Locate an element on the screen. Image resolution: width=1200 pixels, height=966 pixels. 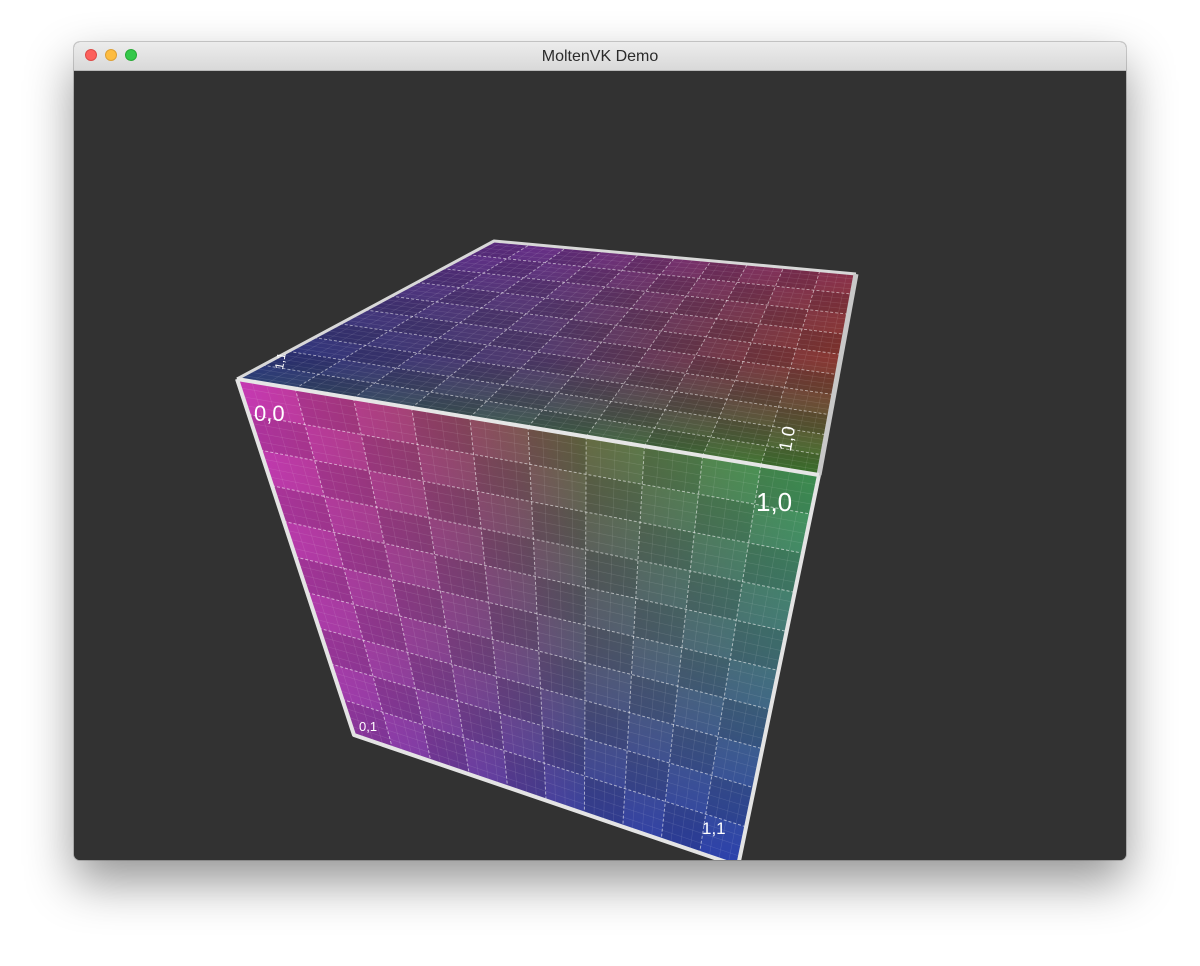
title-bar: MoltenVK Demo is located at coordinates (600, 56).